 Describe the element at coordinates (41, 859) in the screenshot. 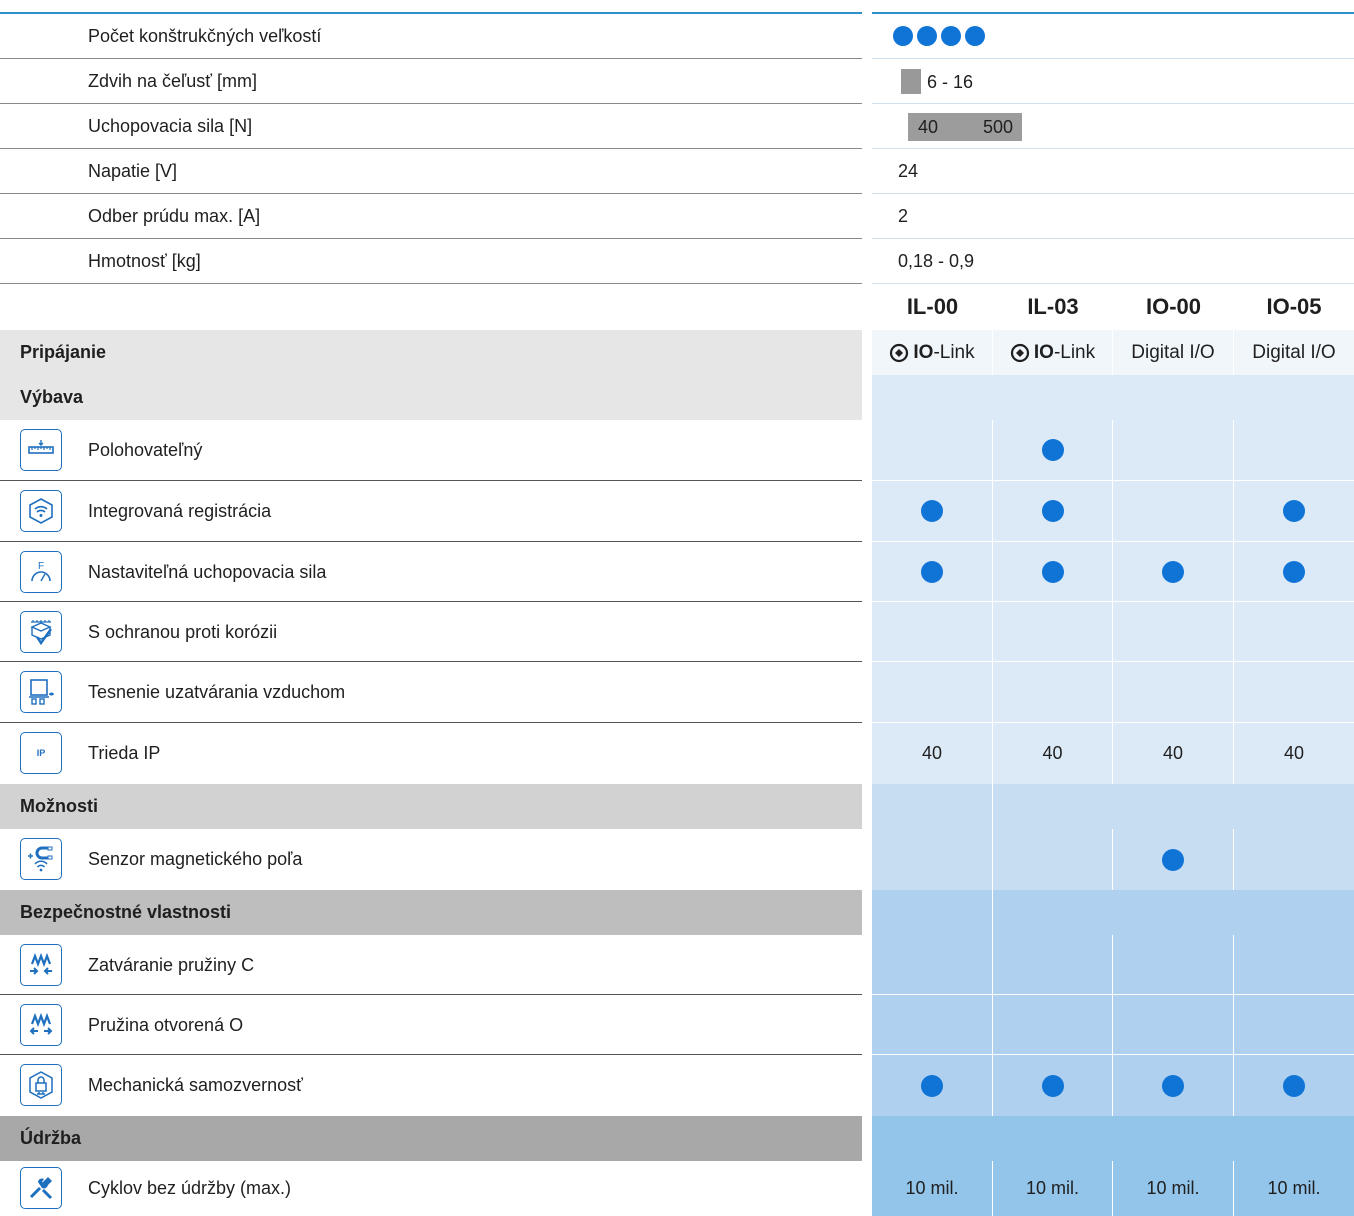

I see `magnet-sensor-icon` at that location.